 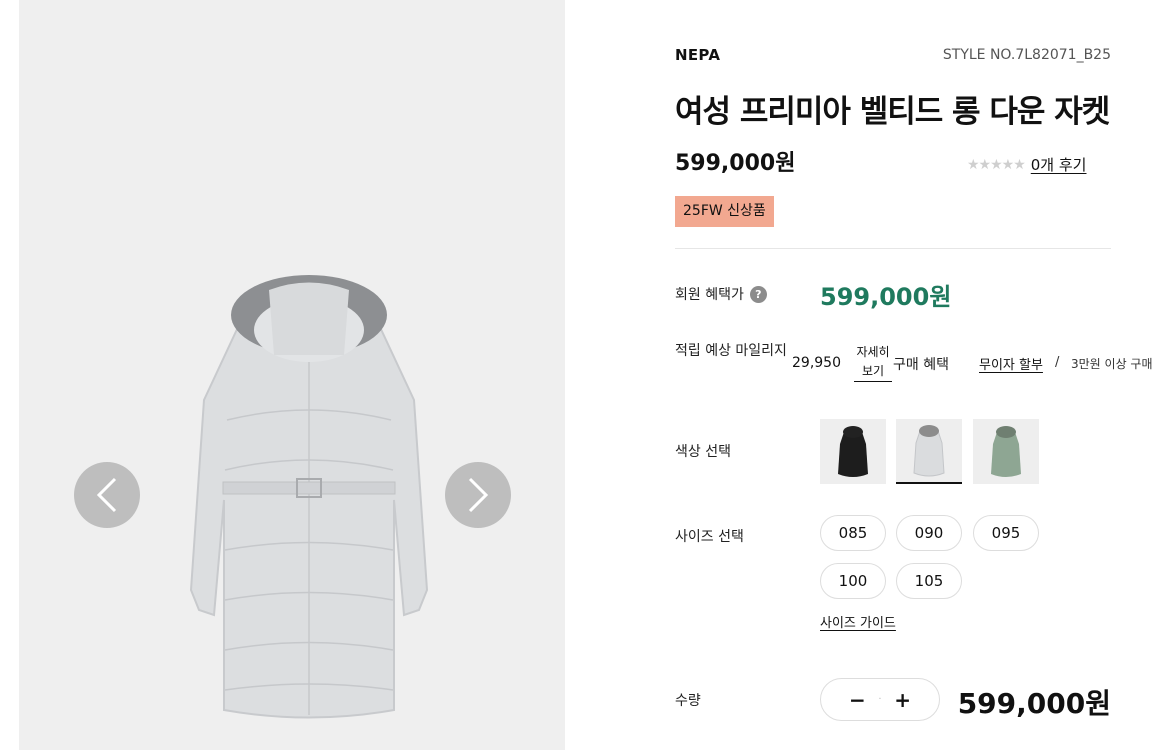 I want to click on style-number: STYLE NO.7L82071_B25, so click(x=1026, y=55).